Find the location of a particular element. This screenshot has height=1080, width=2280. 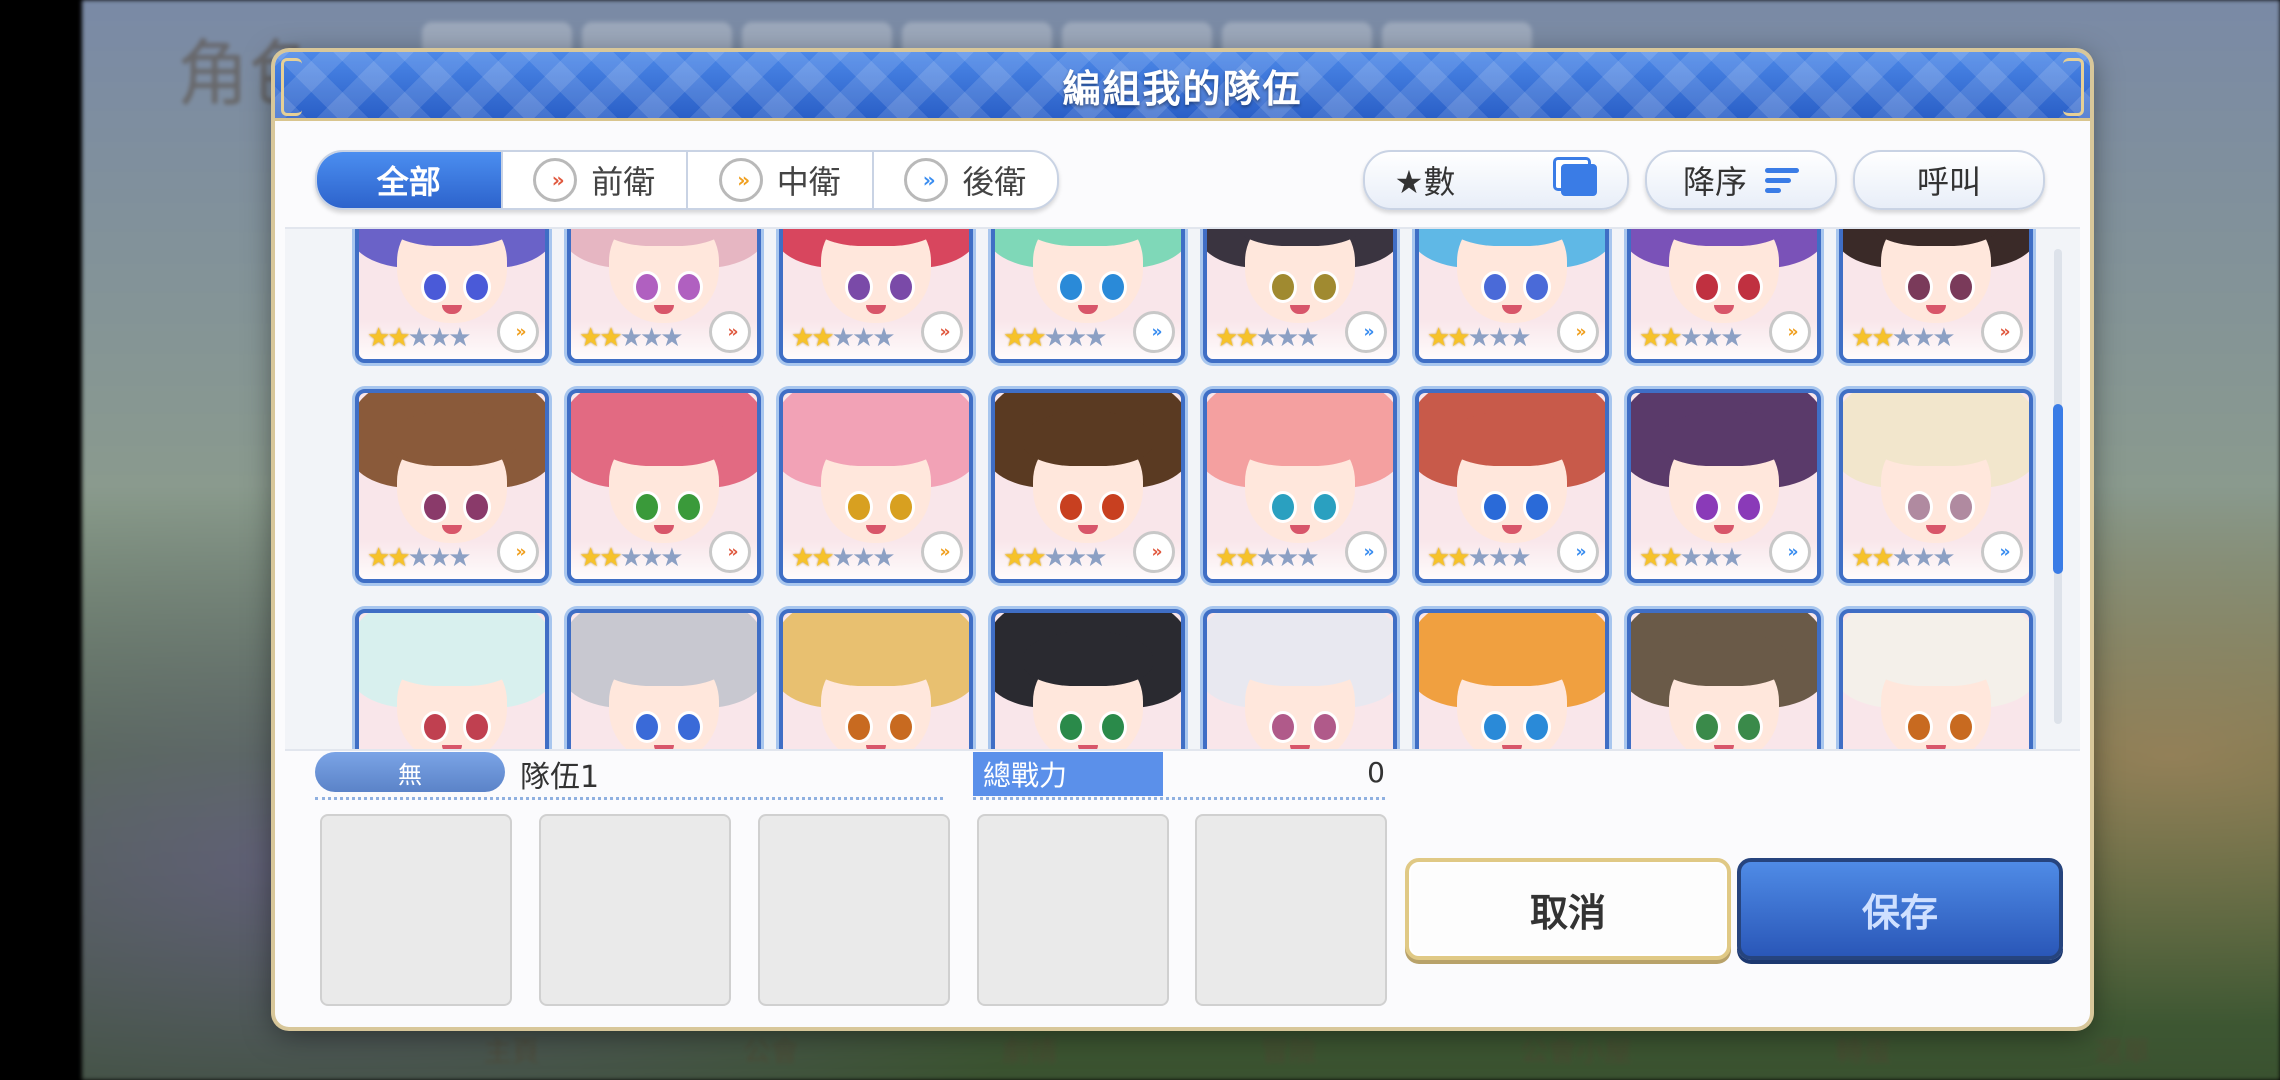

character-portrait is located at coordinates (1088, 681).